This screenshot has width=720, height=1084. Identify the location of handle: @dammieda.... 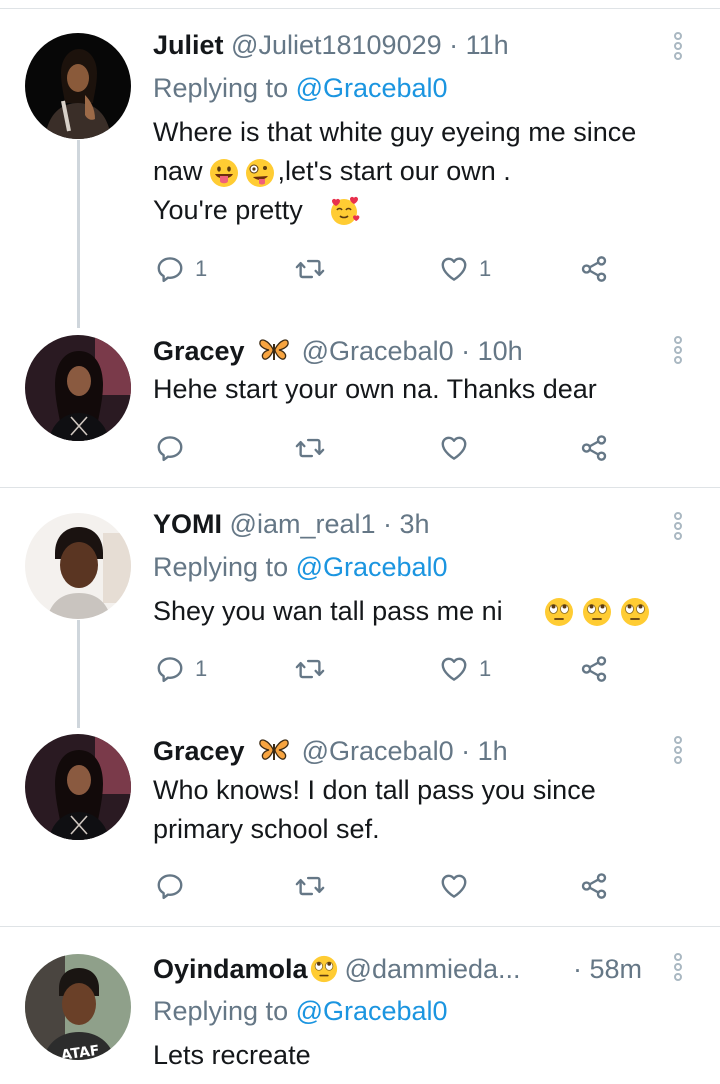
(432, 969).